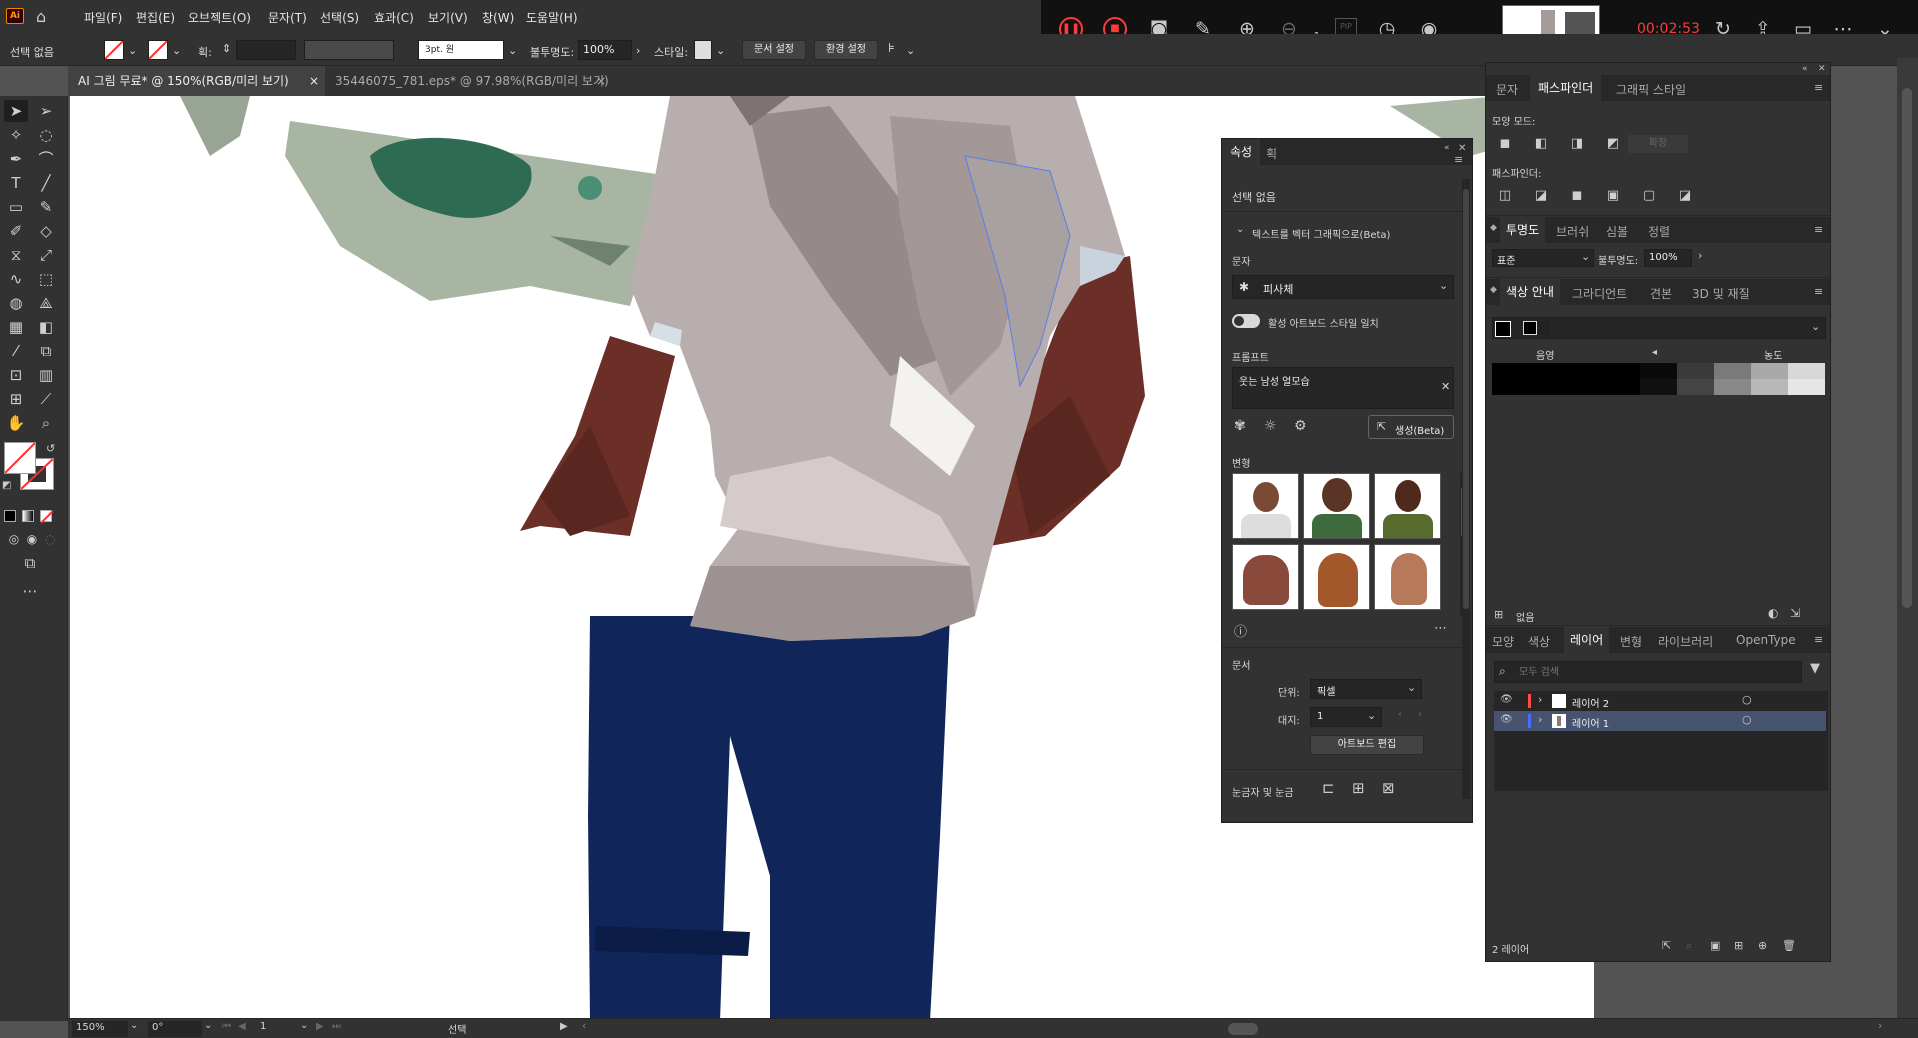 Image resolution: width=1918 pixels, height=1038 pixels. I want to click on tab-layers: 레이어, so click(1587, 640).